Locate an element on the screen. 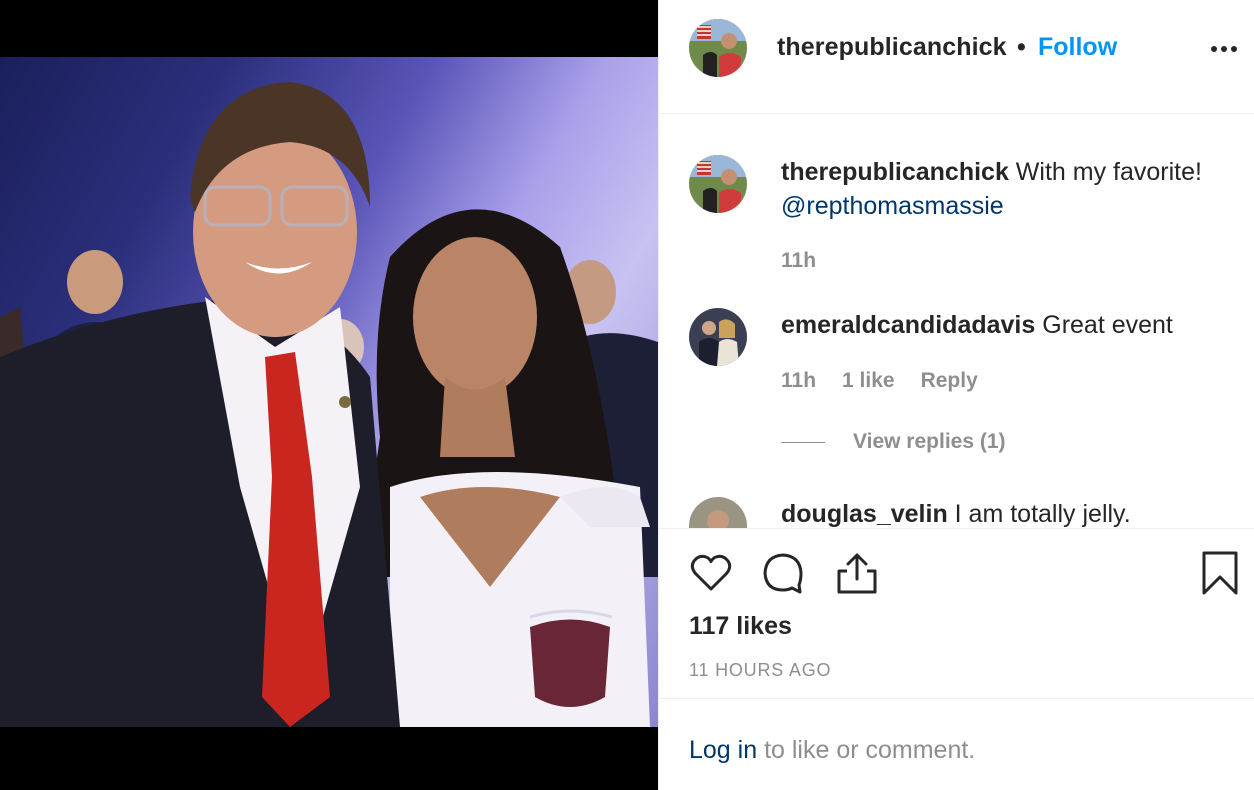  mention-link: @repthomasmassie is located at coordinates (892, 206).